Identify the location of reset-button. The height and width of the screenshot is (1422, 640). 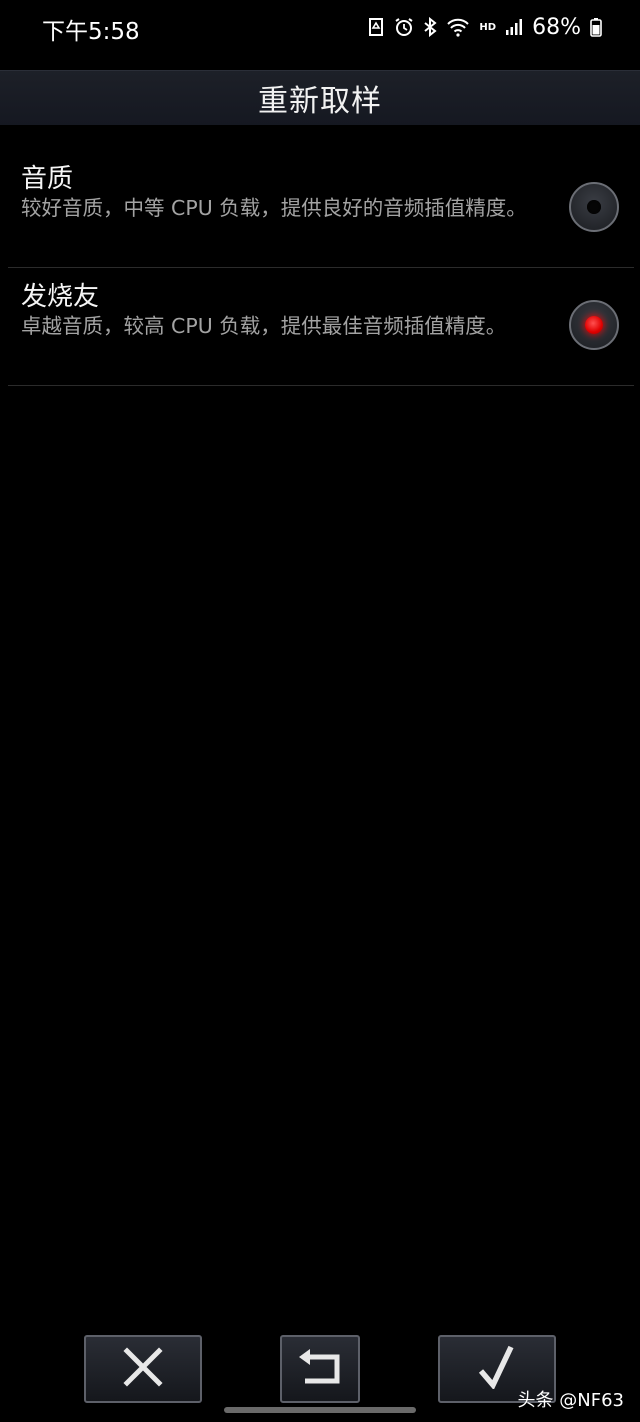
(320, 1369).